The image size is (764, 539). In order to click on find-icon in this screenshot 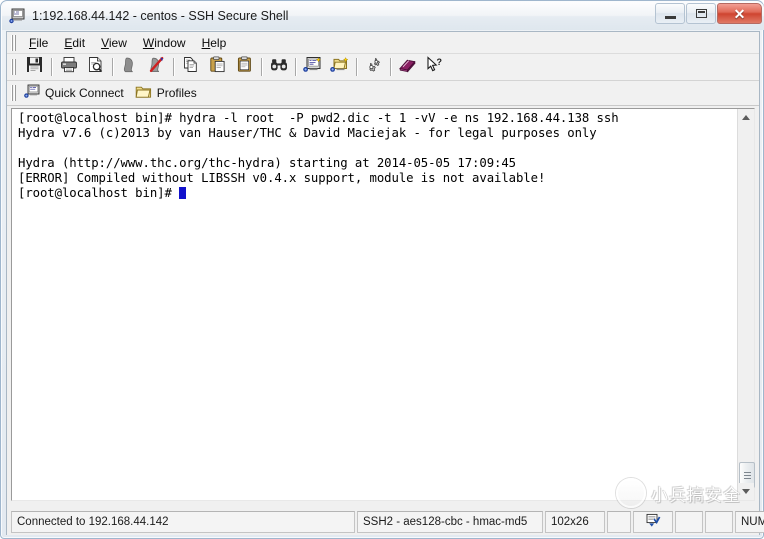, I will do `click(279, 67)`.